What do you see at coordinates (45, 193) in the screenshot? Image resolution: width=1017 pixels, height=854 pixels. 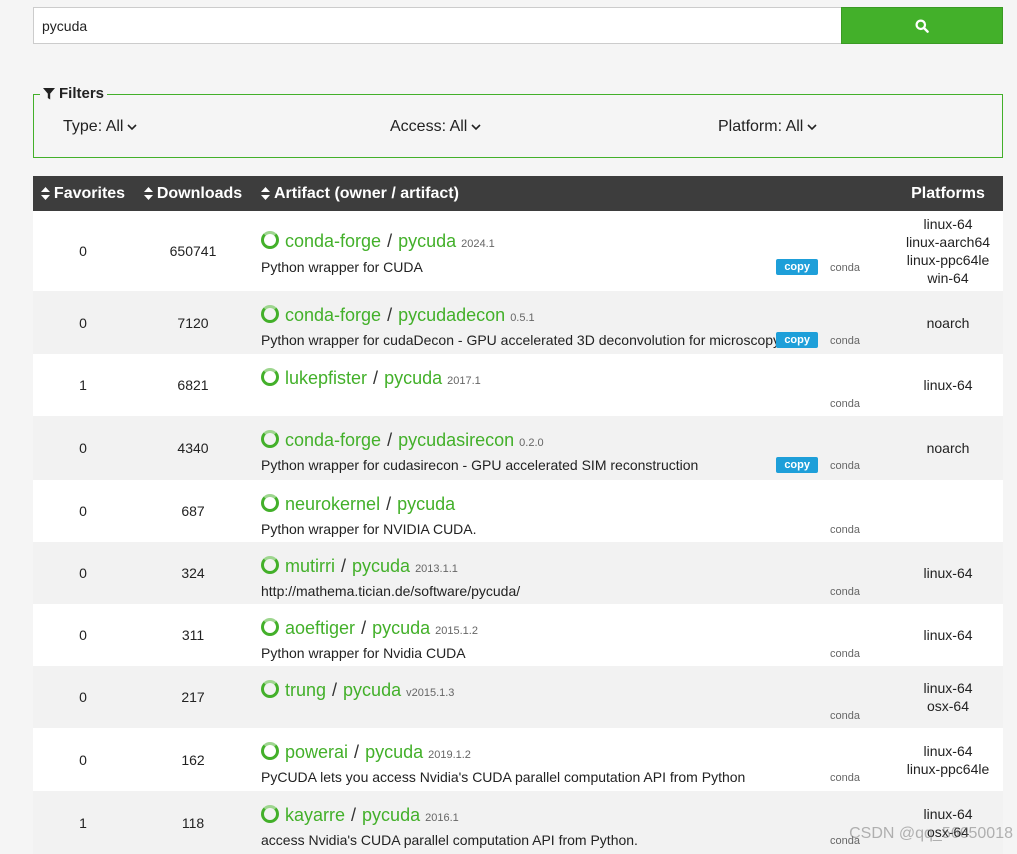 I see `sort-icon` at bounding box center [45, 193].